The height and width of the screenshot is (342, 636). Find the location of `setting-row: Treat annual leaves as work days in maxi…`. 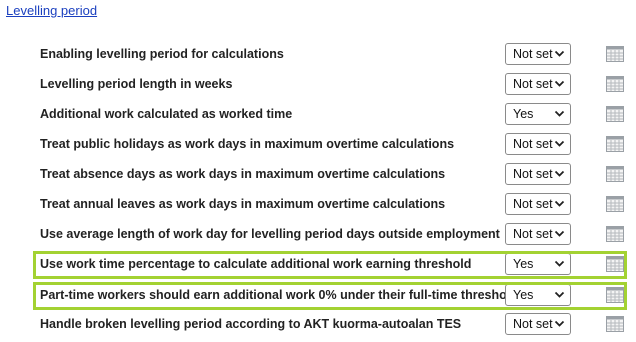

setting-row: Treat annual leaves as work days in maxi… is located at coordinates (318, 204).